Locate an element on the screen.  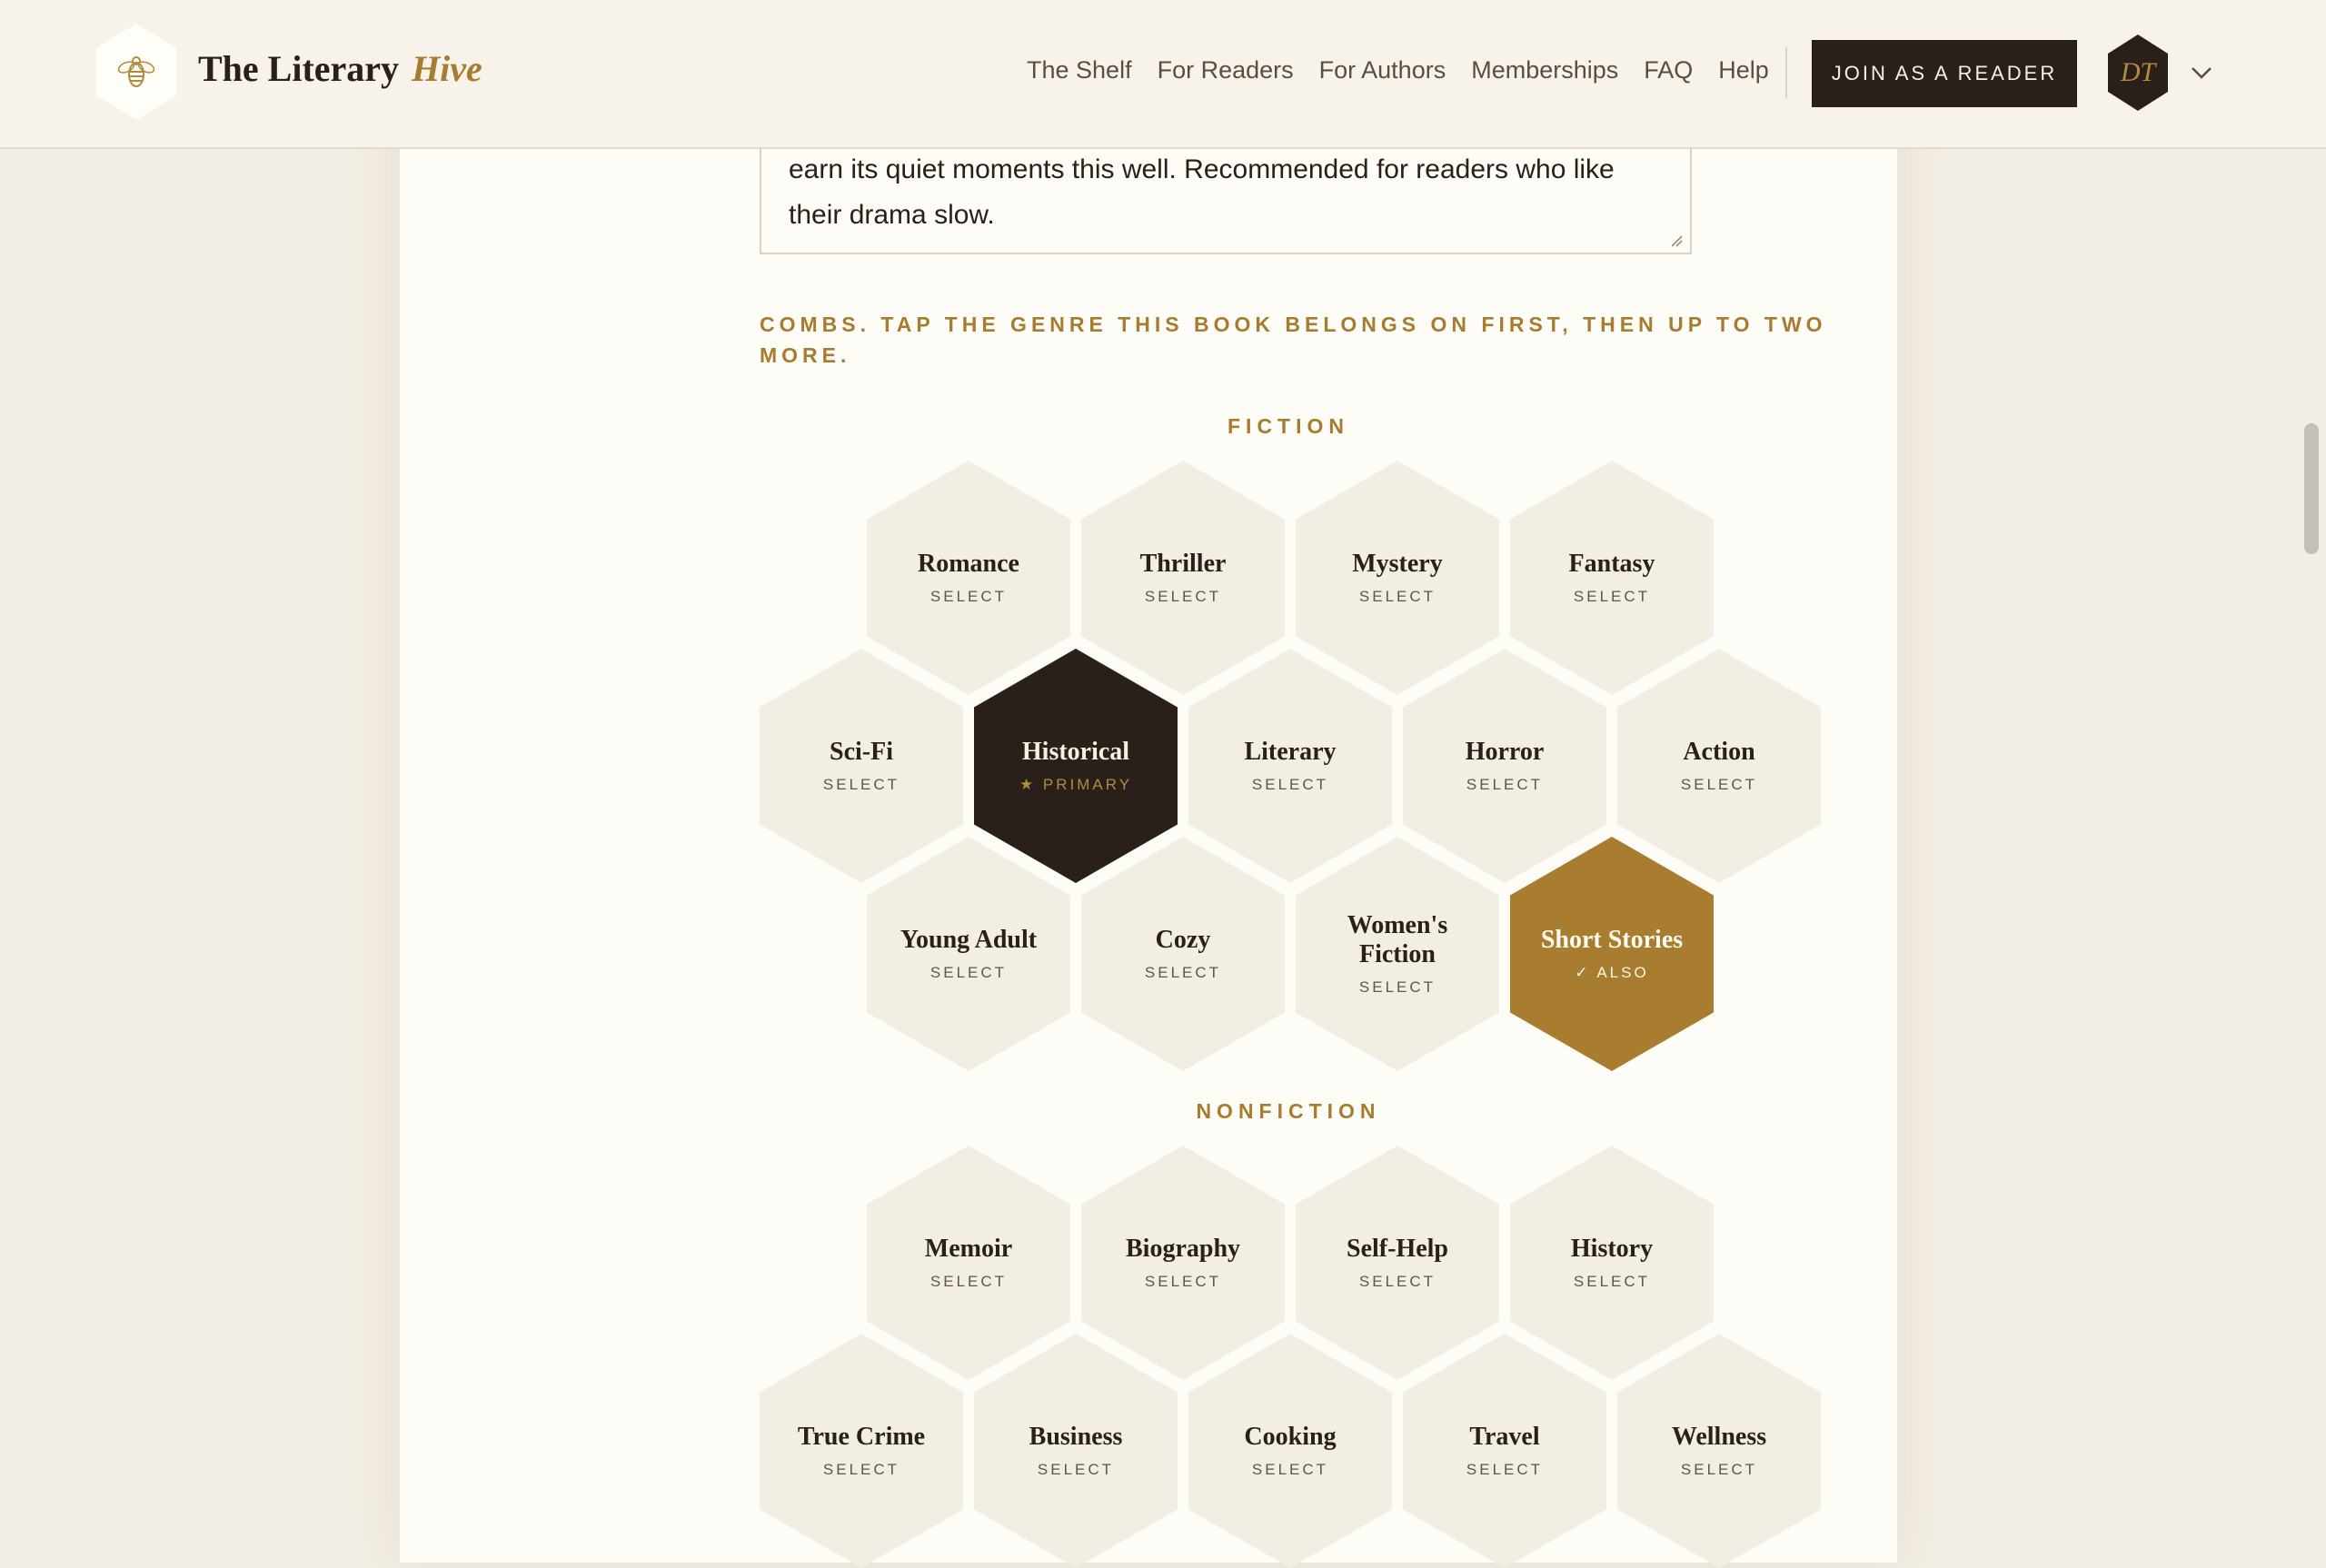
genre-name: Historical is located at coordinates (1075, 752).